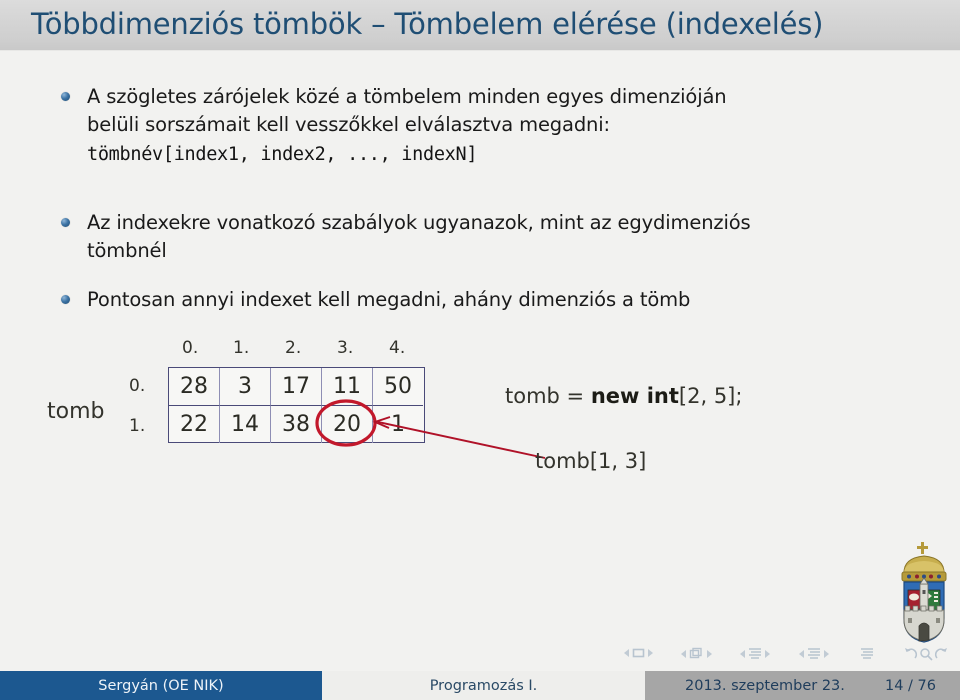  Describe the element at coordinates (591, 461) in the screenshot. I see `code-access: tomb[1, 3]` at that location.